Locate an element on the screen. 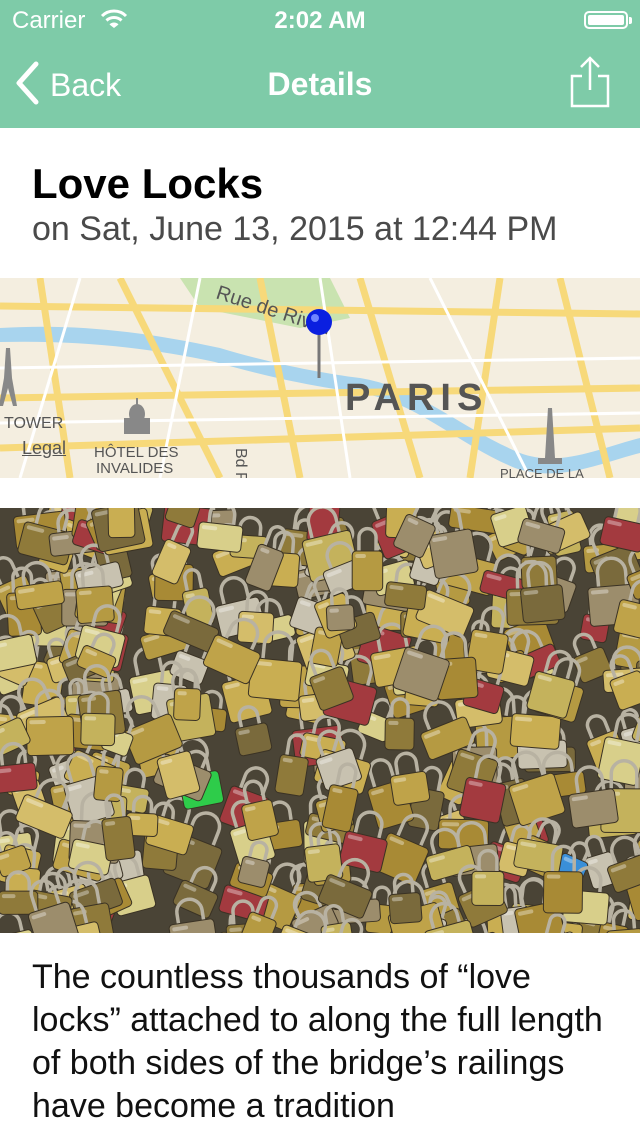 The height and width of the screenshot is (1136, 640). map-label-boulevard: Bd R is located at coordinates (240, 463).